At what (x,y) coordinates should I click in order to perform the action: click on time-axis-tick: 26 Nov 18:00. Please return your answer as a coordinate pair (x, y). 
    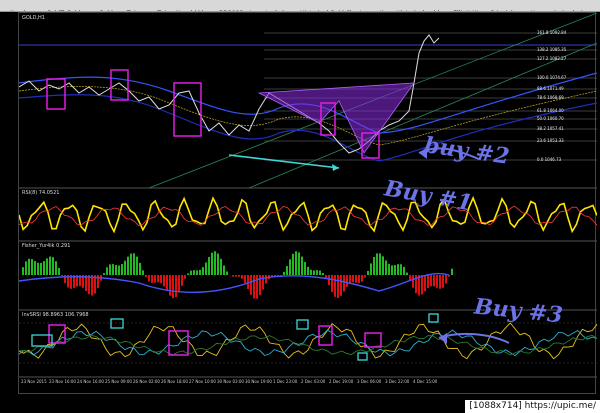
    Looking at the image, I should click on (174, 381).